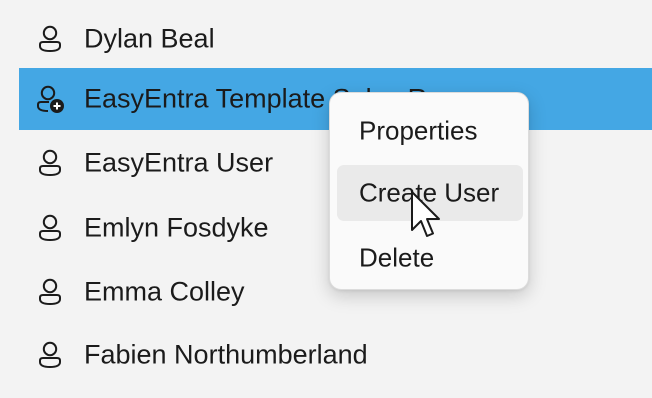 This screenshot has width=652, height=398. I want to click on menu-item-properties: Properties, so click(430, 131).